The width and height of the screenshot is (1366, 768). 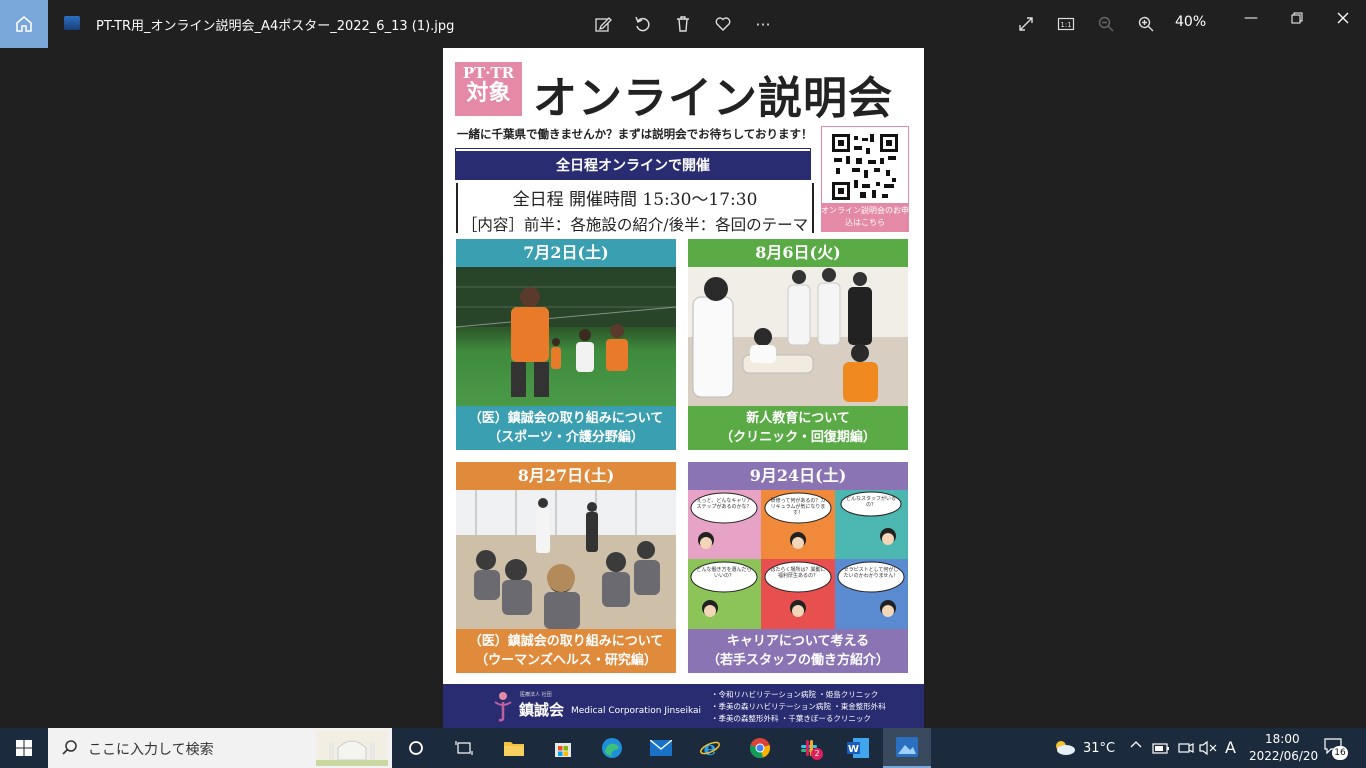 I want to click on event-caption: 新人教育について （クリニック・回復期編）, so click(x=798, y=428).